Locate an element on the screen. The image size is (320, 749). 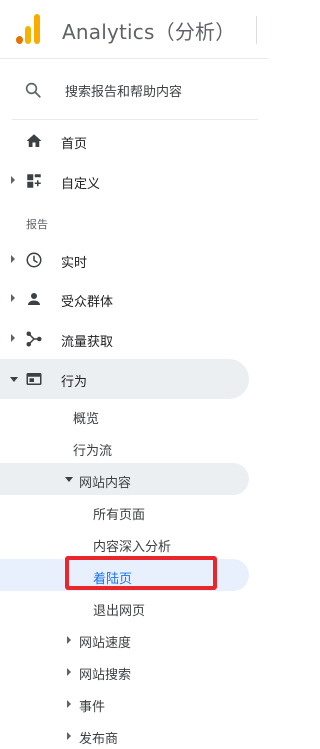
nav-subitem-site-content: 网站内容 is located at coordinates (105, 481).